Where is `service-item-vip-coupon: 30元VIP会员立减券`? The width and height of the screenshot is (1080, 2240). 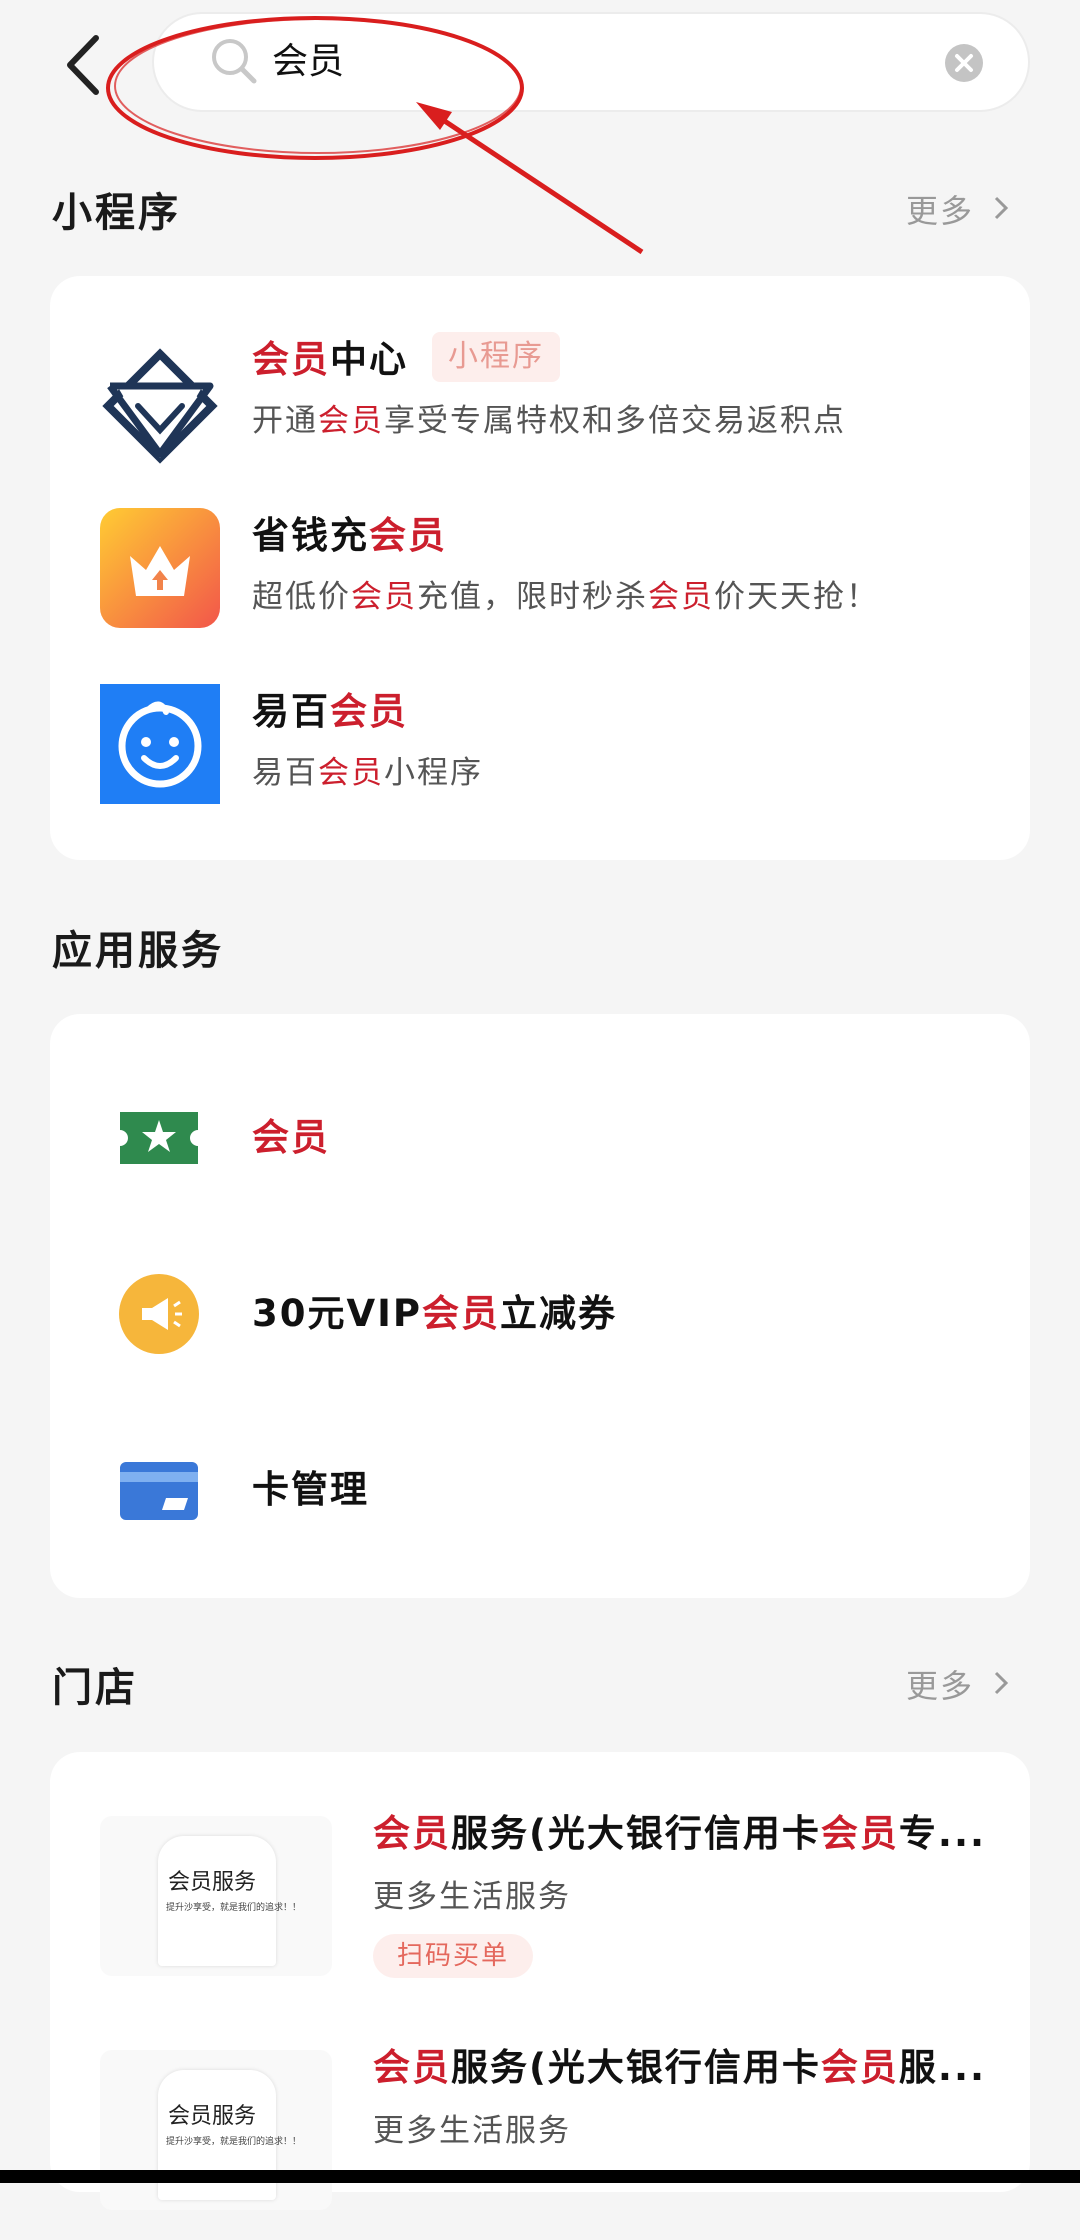 service-item-vip-coupon: 30元VIP会员立减券 is located at coordinates (515, 1314).